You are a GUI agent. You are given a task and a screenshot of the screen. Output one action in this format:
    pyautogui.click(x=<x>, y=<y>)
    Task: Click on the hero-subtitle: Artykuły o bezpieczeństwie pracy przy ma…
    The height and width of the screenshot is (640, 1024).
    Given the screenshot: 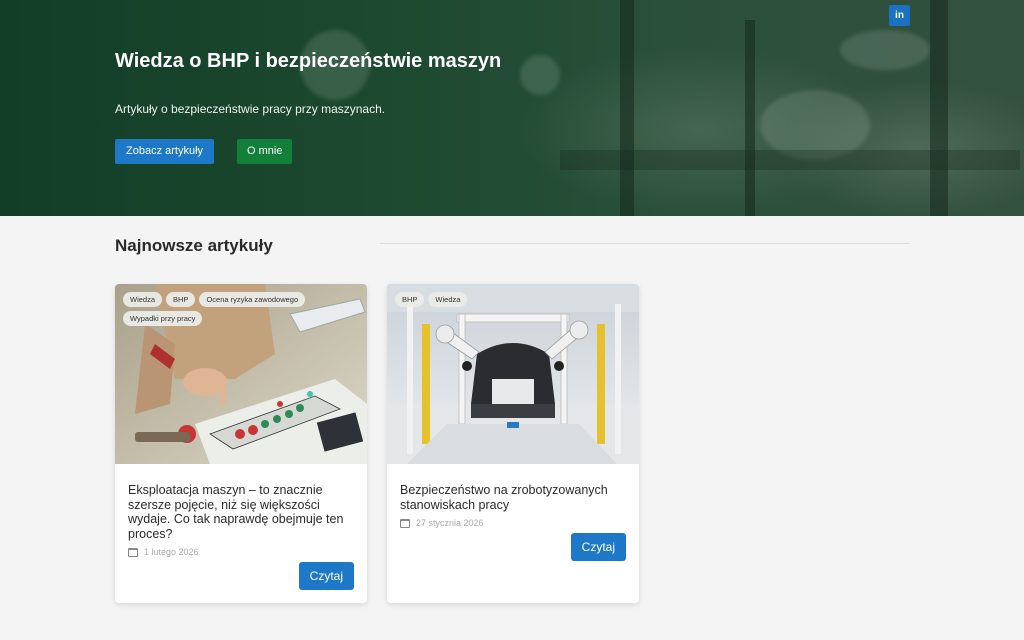 What is the action you would take?
    pyautogui.click(x=250, y=109)
    